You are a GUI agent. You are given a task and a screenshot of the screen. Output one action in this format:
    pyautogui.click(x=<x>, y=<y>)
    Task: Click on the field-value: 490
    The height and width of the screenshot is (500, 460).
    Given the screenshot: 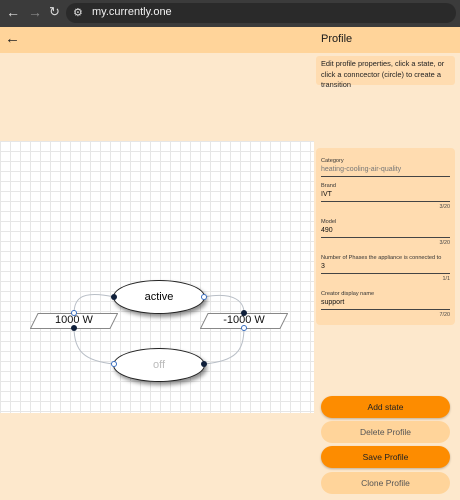 What is the action you would take?
    pyautogui.click(x=385, y=230)
    